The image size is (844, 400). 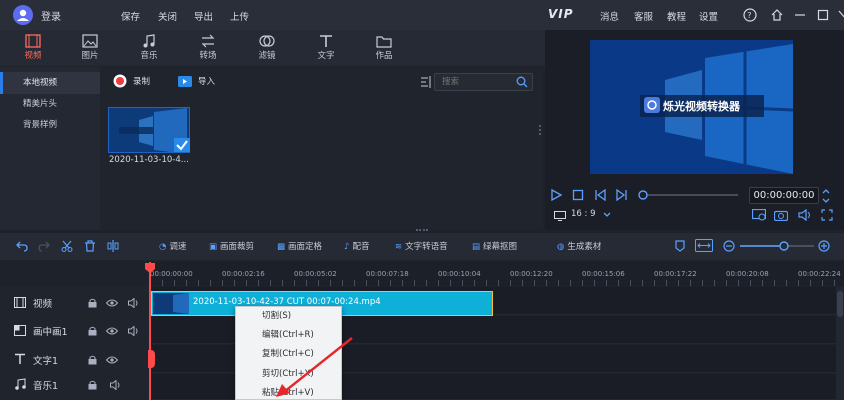 What do you see at coordinates (708, 16) in the screenshot?
I see `menu-settings: 设置` at bounding box center [708, 16].